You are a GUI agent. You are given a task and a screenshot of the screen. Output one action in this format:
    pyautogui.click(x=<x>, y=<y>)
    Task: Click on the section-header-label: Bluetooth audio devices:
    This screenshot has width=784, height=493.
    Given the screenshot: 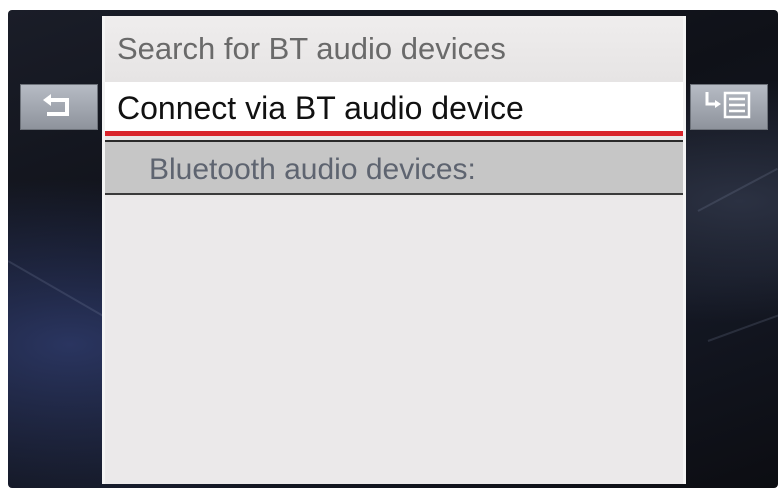 What is the action you would take?
    pyautogui.click(x=312, y=169)
    